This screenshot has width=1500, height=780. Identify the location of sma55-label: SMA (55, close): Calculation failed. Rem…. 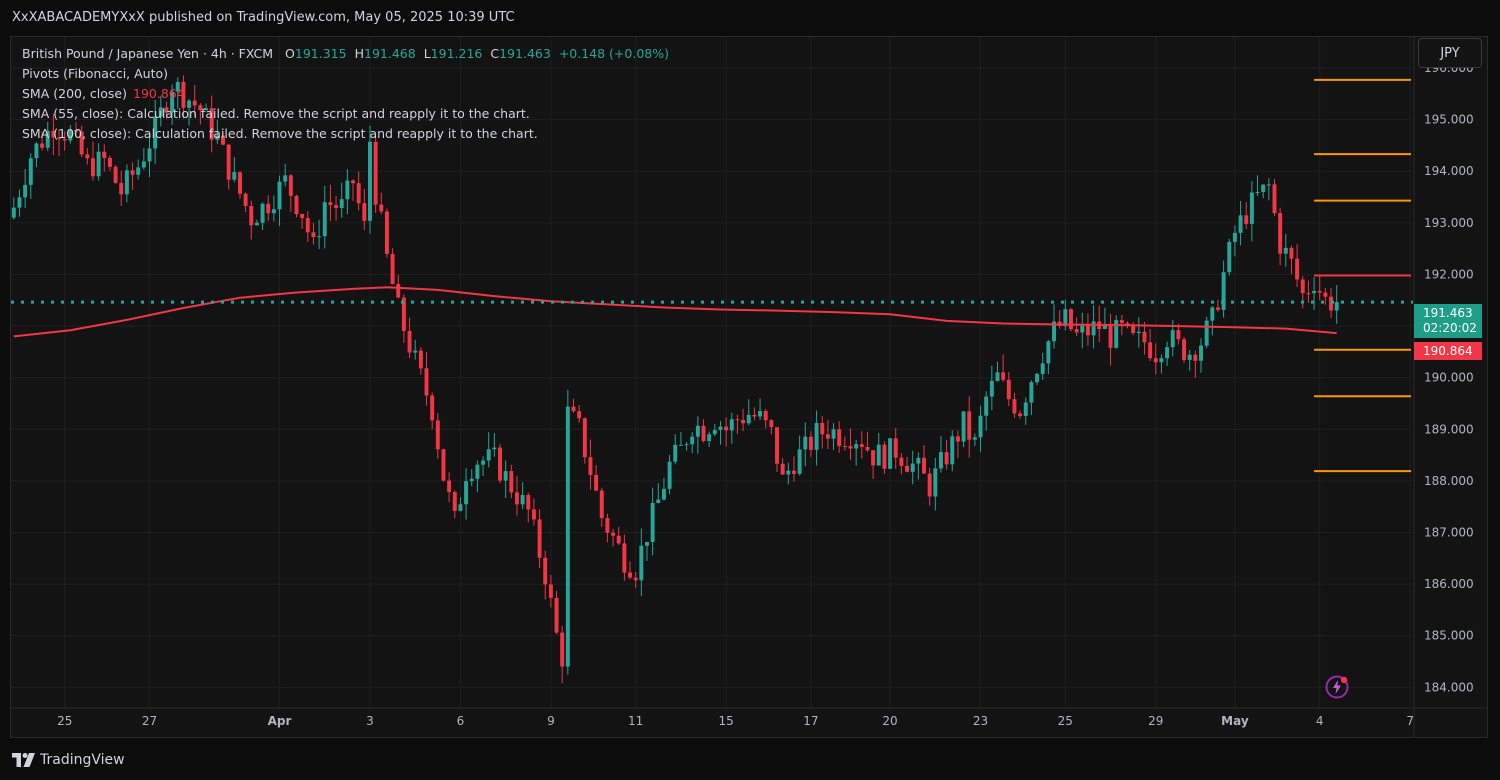
(276, 114).